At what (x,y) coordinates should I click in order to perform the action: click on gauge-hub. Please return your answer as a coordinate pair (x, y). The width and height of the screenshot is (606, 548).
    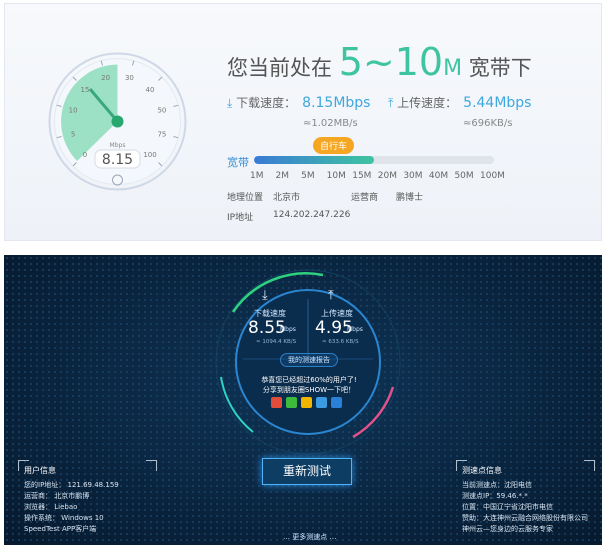
    Looking at the image, I should click on (117, 121).